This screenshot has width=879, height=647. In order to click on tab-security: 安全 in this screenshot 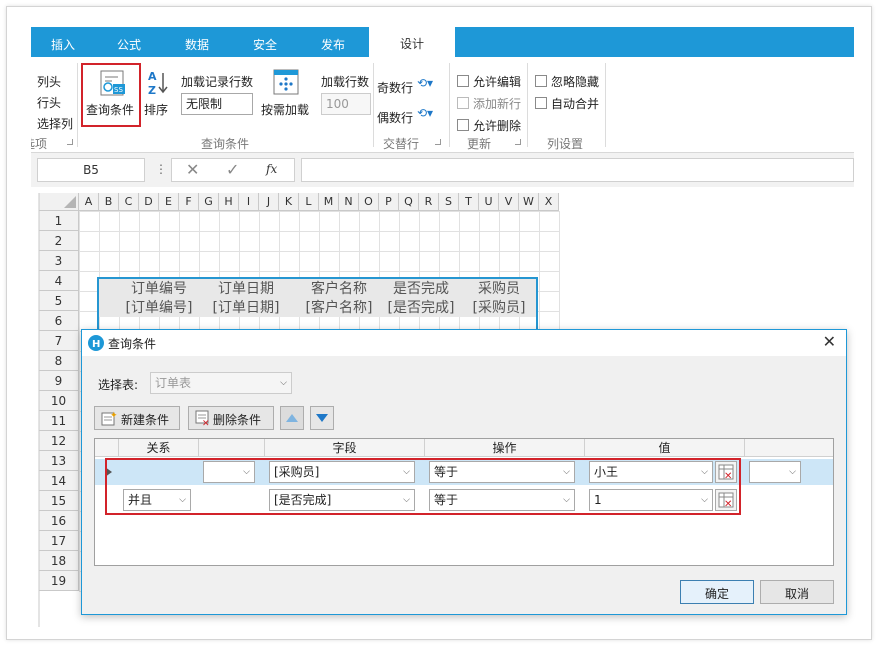, I will do `click(265, 42)`.